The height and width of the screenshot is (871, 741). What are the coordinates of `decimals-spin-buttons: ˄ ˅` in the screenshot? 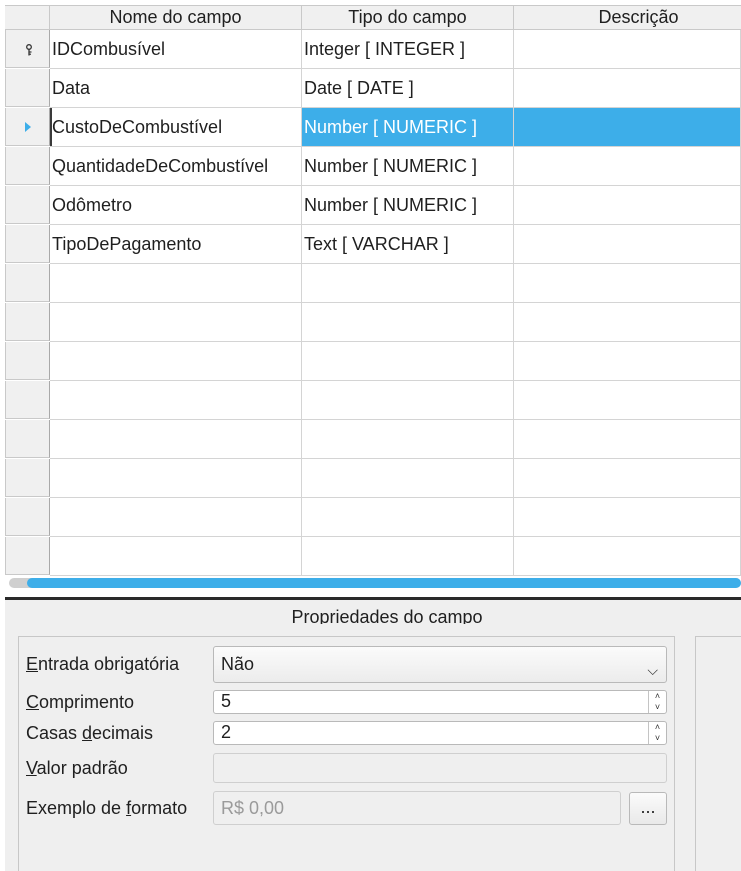 It's located at (657, 733).